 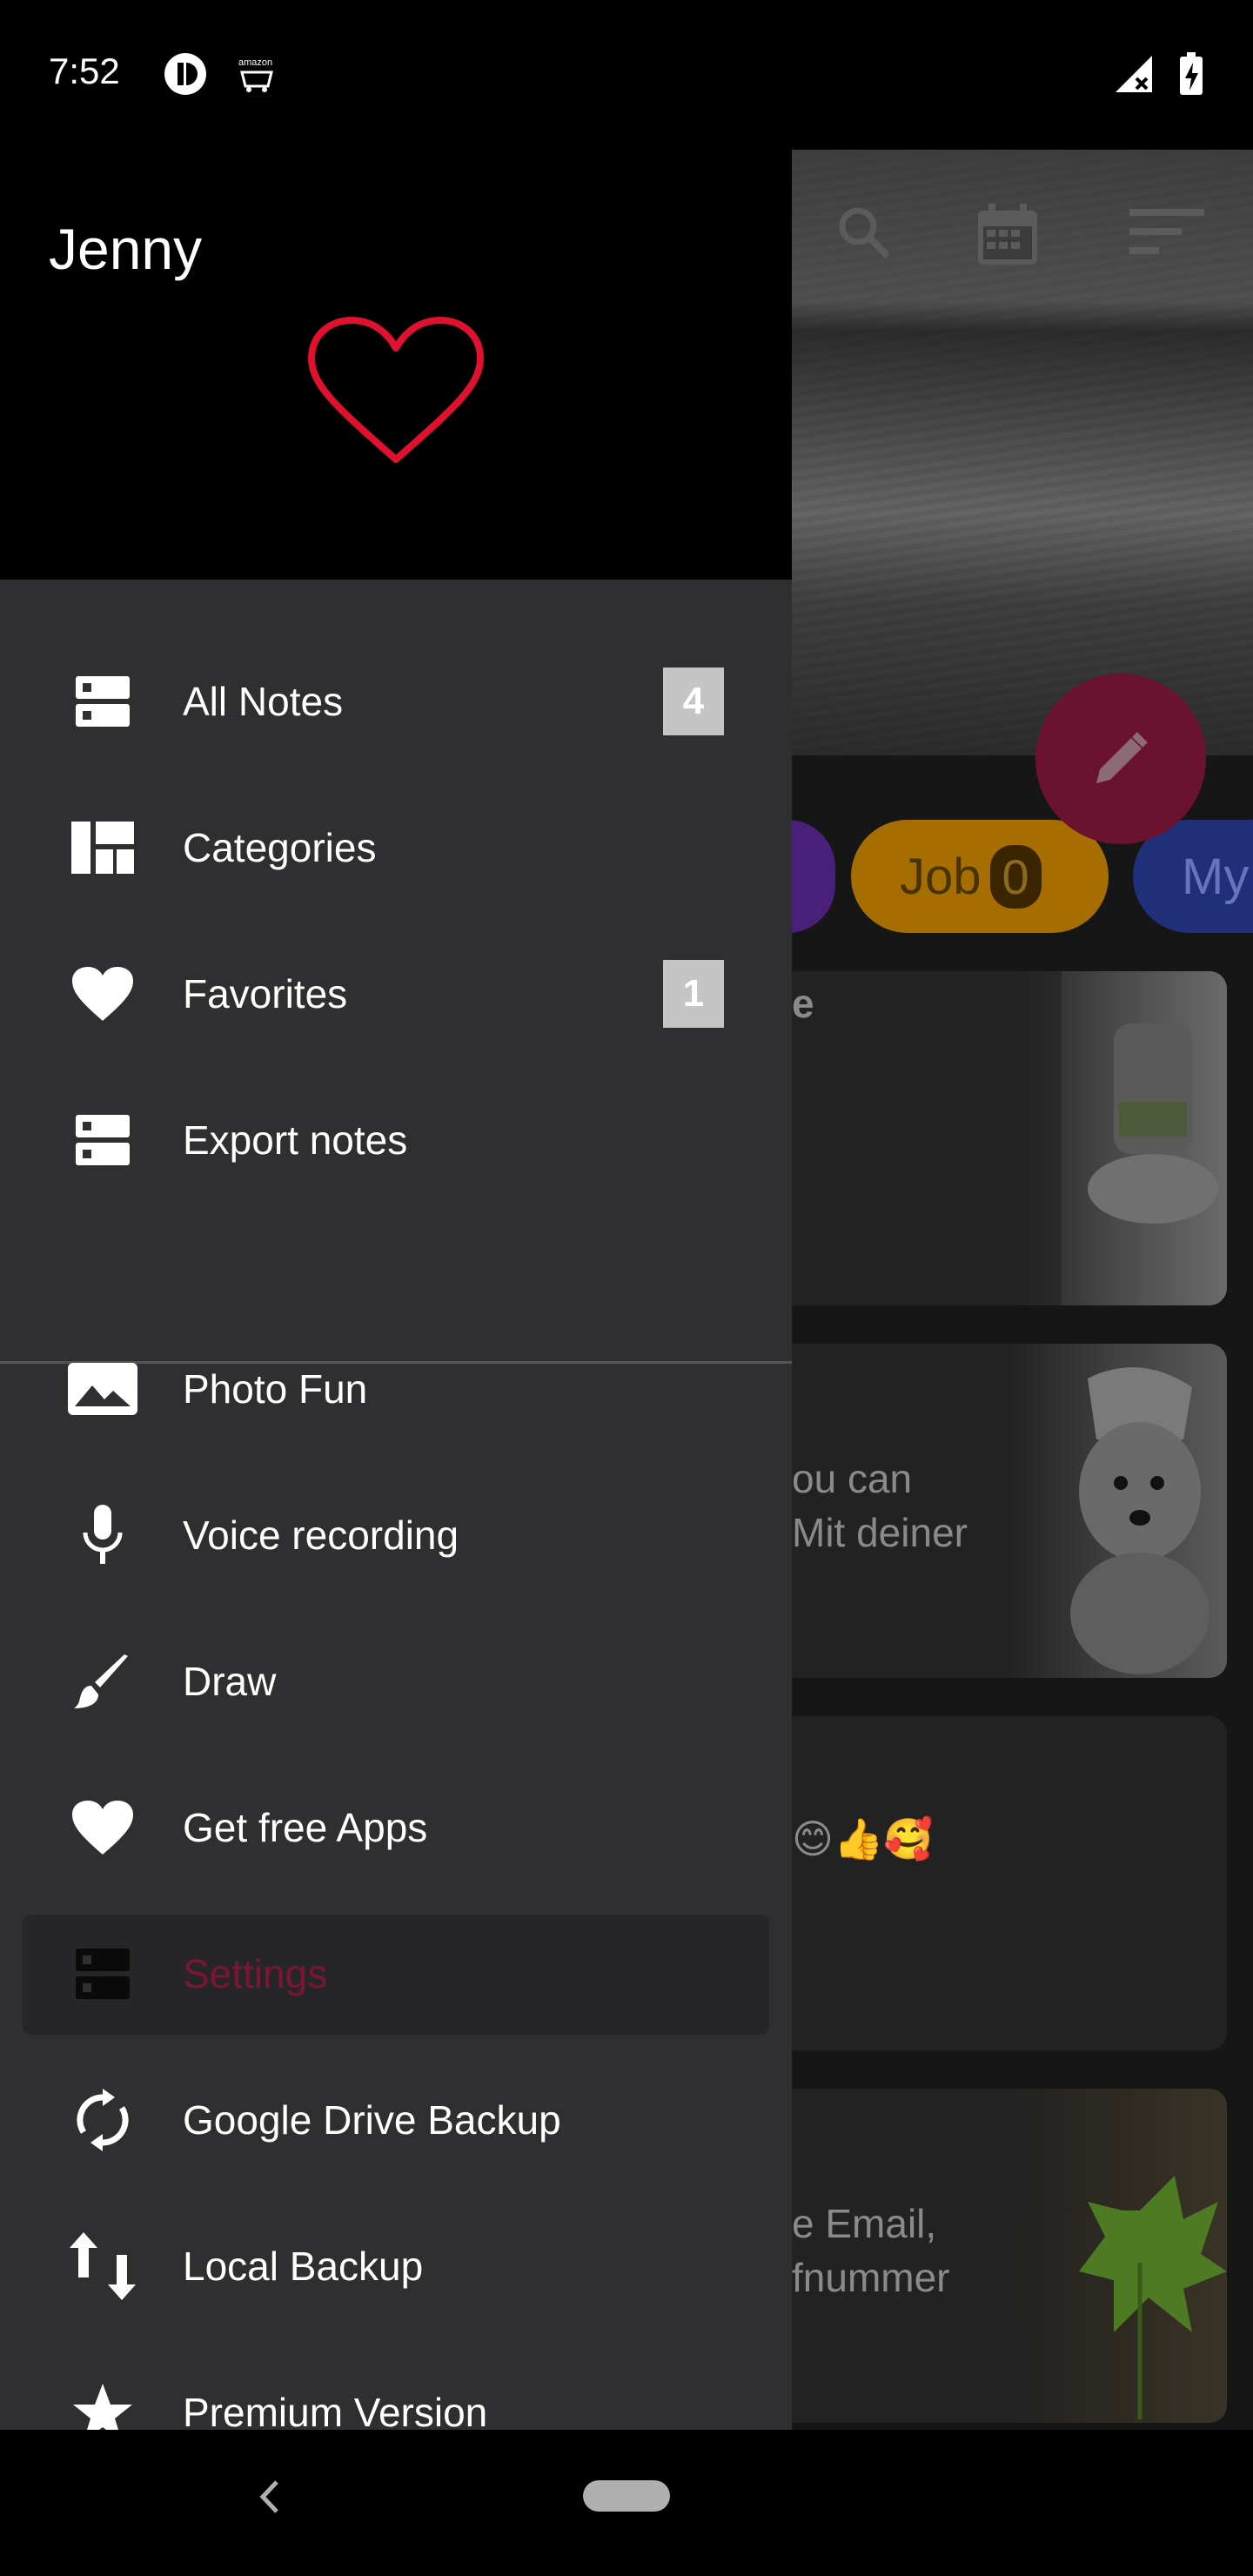 What do you see at coordinates (372, 2120) in the screenshot?
I see `menu-item-label: Google Drive Backup` at bounding box center [372, 2120].